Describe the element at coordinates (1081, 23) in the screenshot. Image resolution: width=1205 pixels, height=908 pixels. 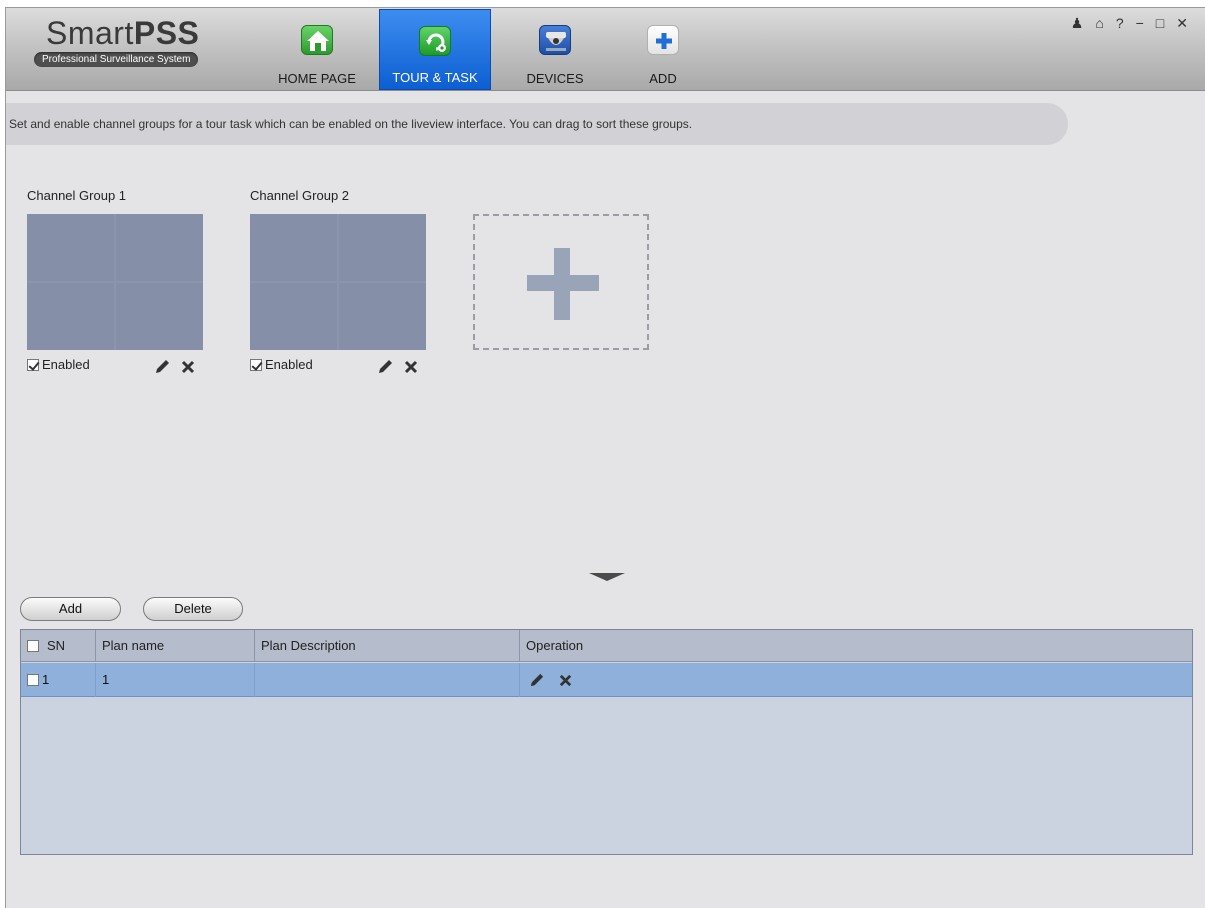
I see `user-icon: ♟` at that location.